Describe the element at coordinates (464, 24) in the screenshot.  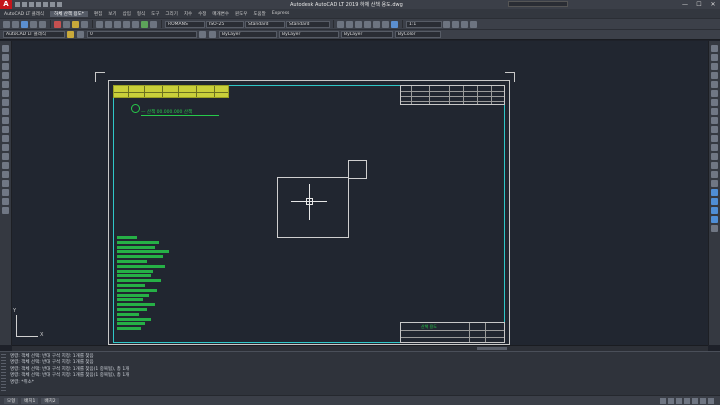
I see `isolate-icon` at that location.